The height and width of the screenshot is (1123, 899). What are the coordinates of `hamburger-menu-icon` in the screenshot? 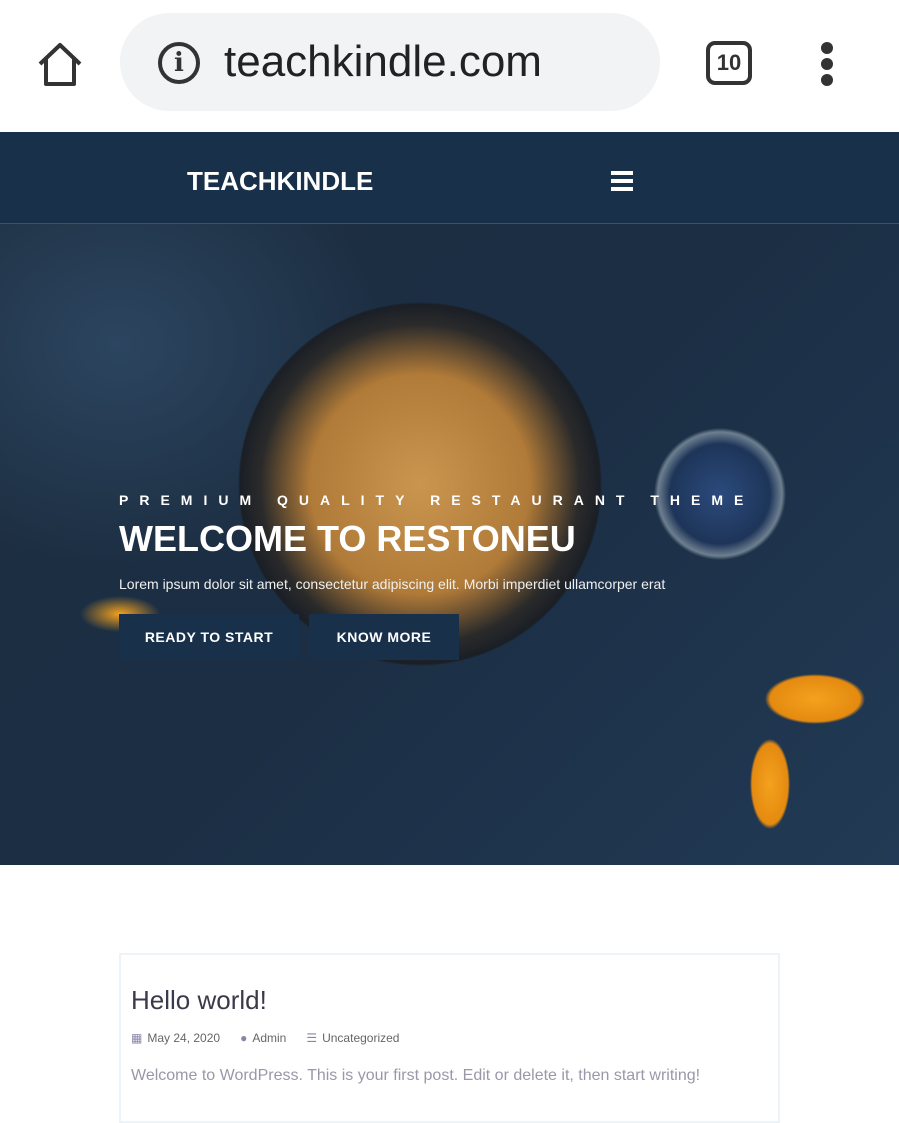 It's located at (622, 183).